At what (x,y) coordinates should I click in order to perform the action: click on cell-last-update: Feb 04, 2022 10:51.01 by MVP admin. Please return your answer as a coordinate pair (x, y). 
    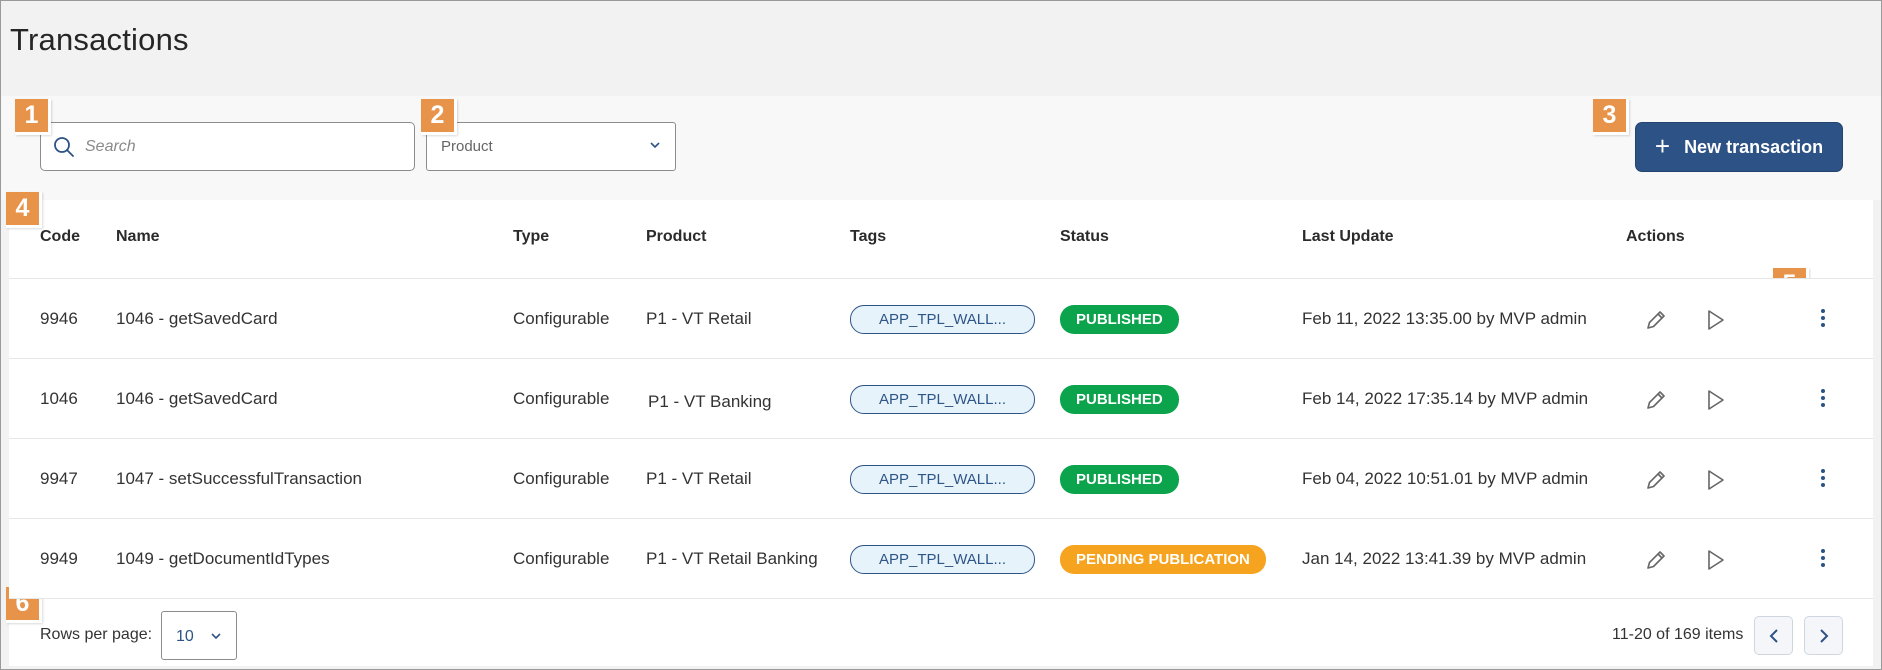
    Looking at the image, I should click on (1445, 478).